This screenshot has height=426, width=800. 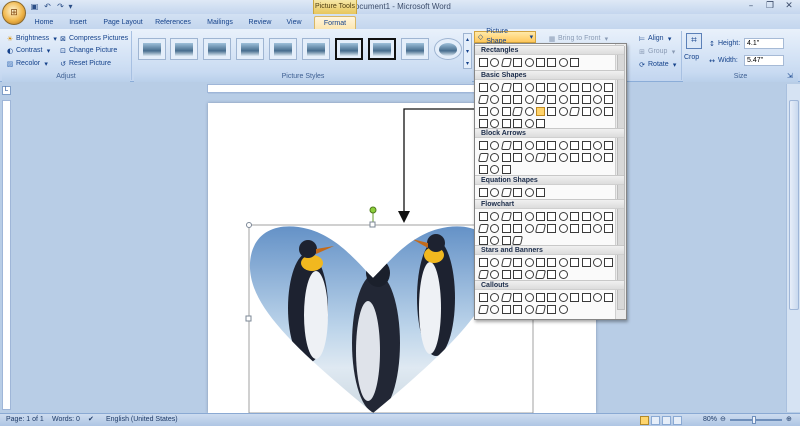 What do you see at coordinates (32, 38) in the screenshot?
I see `brightness-button: ☀ Brightness ▾` at bounding box center [32, 38].